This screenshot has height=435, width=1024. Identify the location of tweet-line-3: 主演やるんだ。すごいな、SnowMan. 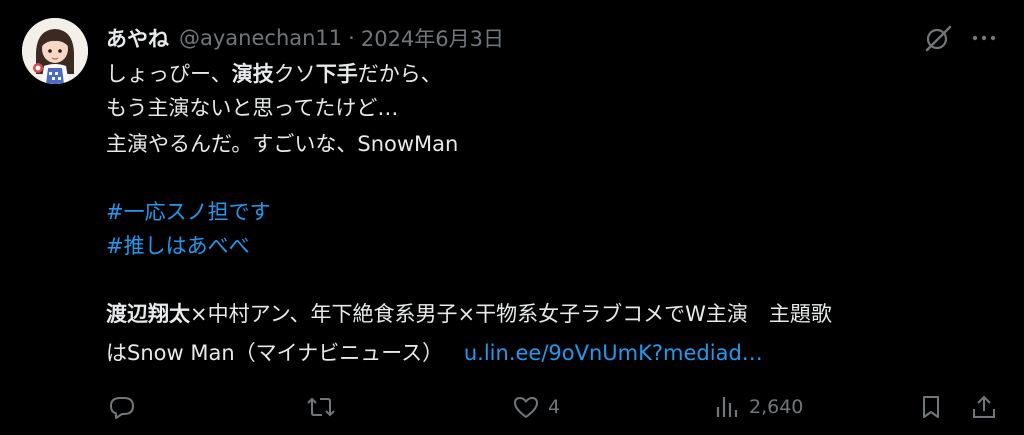
(282, 144).